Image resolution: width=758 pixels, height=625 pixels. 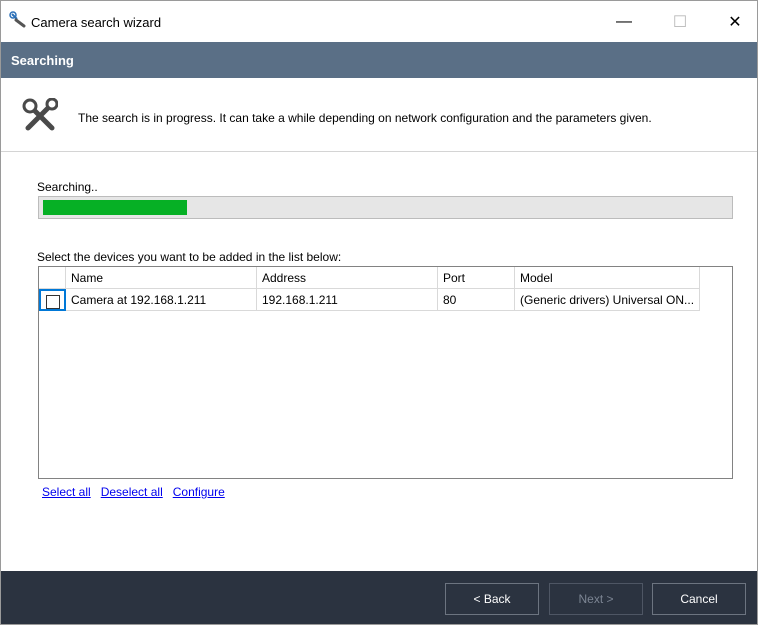 I want to click on window-title: Camera search wizard, so click(x=96, y=22).